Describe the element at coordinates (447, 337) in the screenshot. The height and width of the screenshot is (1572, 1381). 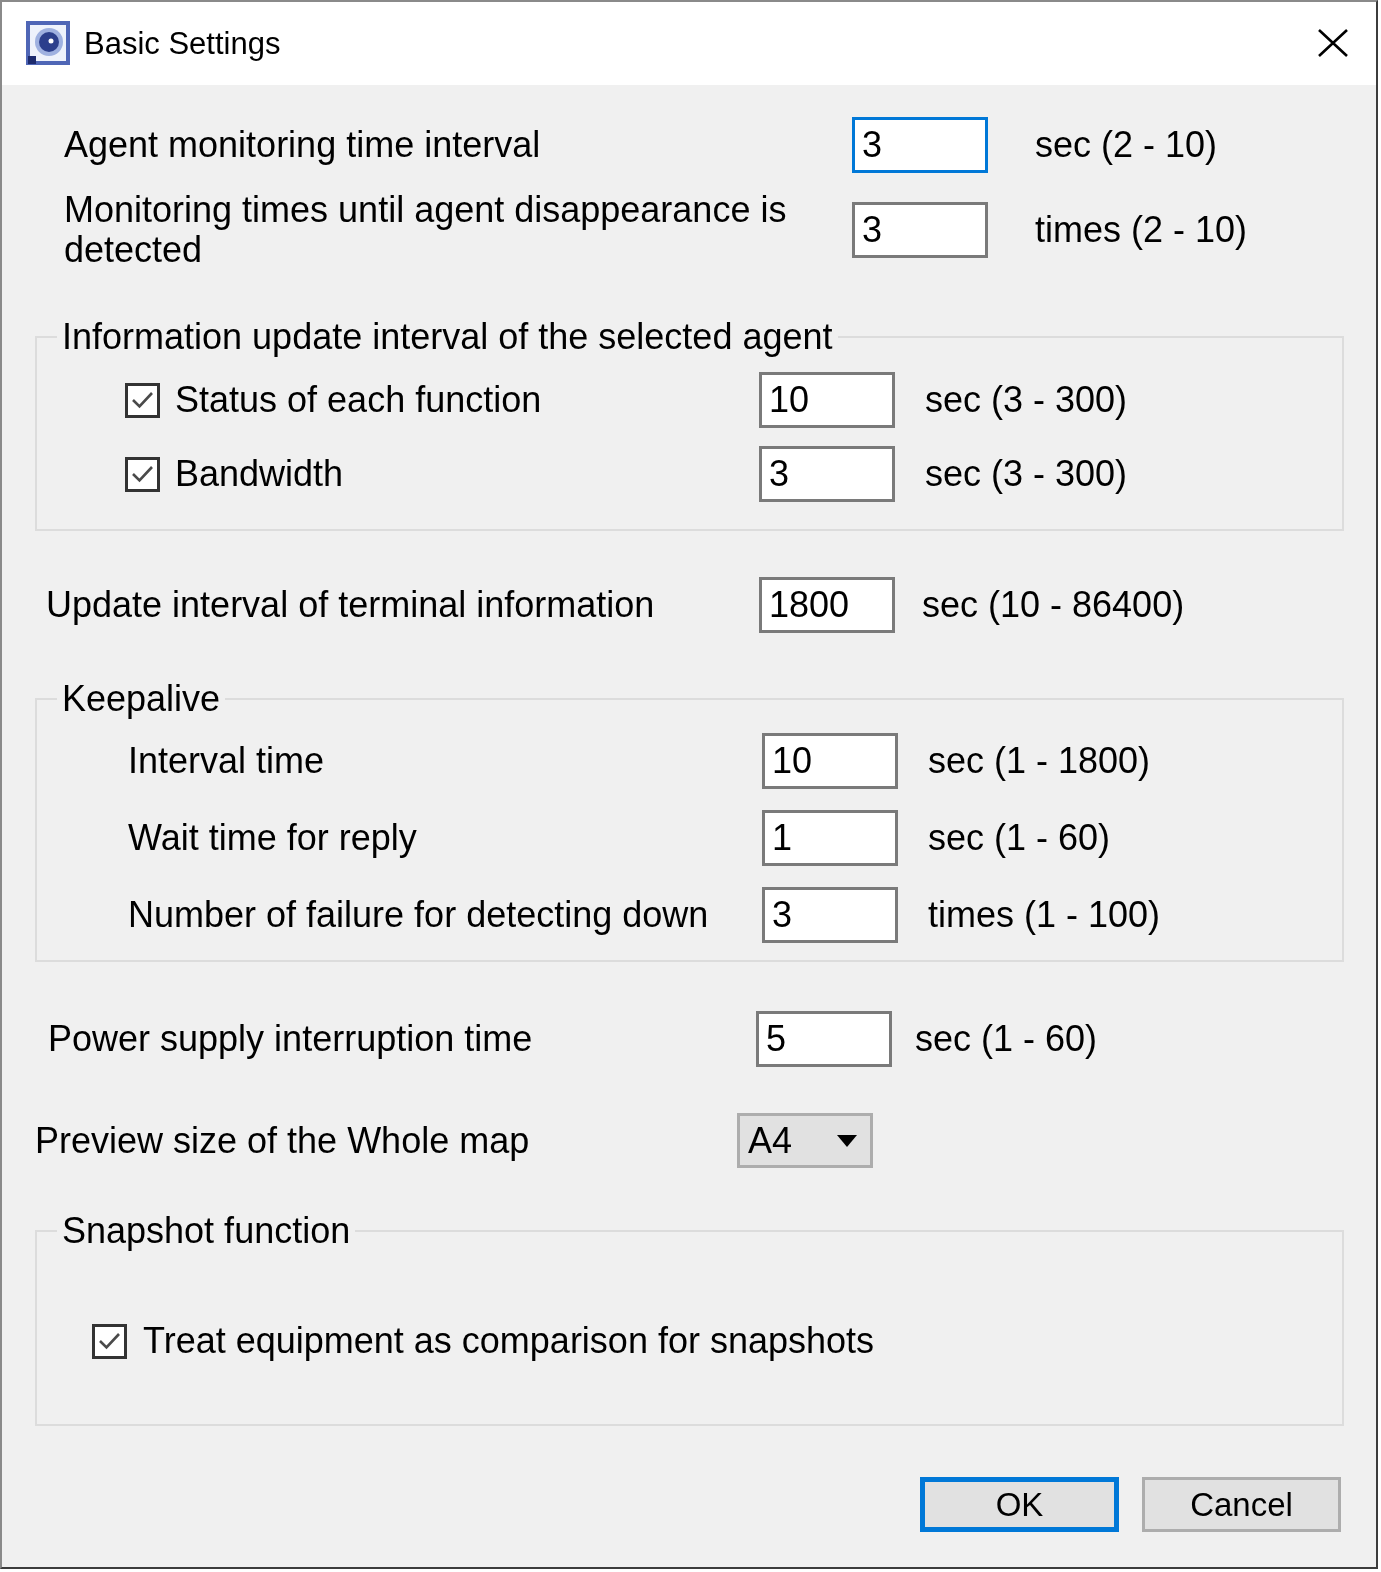
I see `group-title: Information update interval of the selected agent` at that location.